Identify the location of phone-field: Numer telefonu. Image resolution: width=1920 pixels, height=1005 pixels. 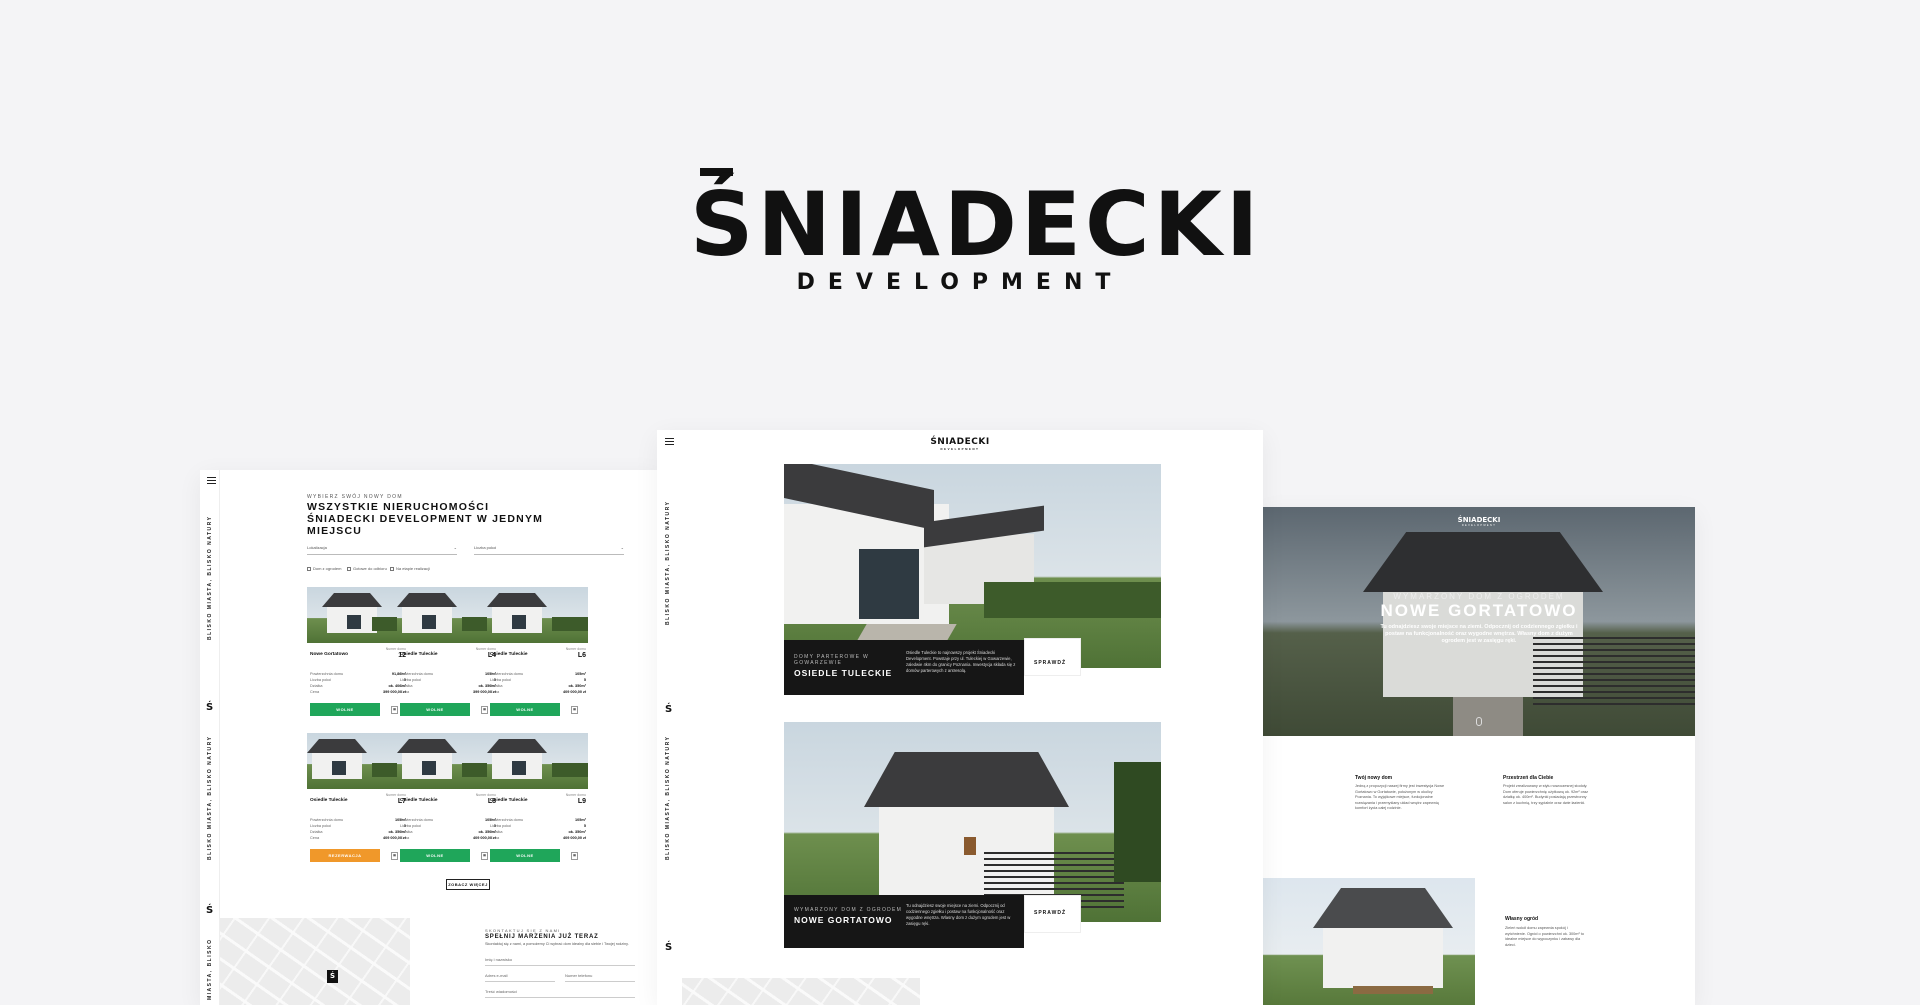
(600, 977).